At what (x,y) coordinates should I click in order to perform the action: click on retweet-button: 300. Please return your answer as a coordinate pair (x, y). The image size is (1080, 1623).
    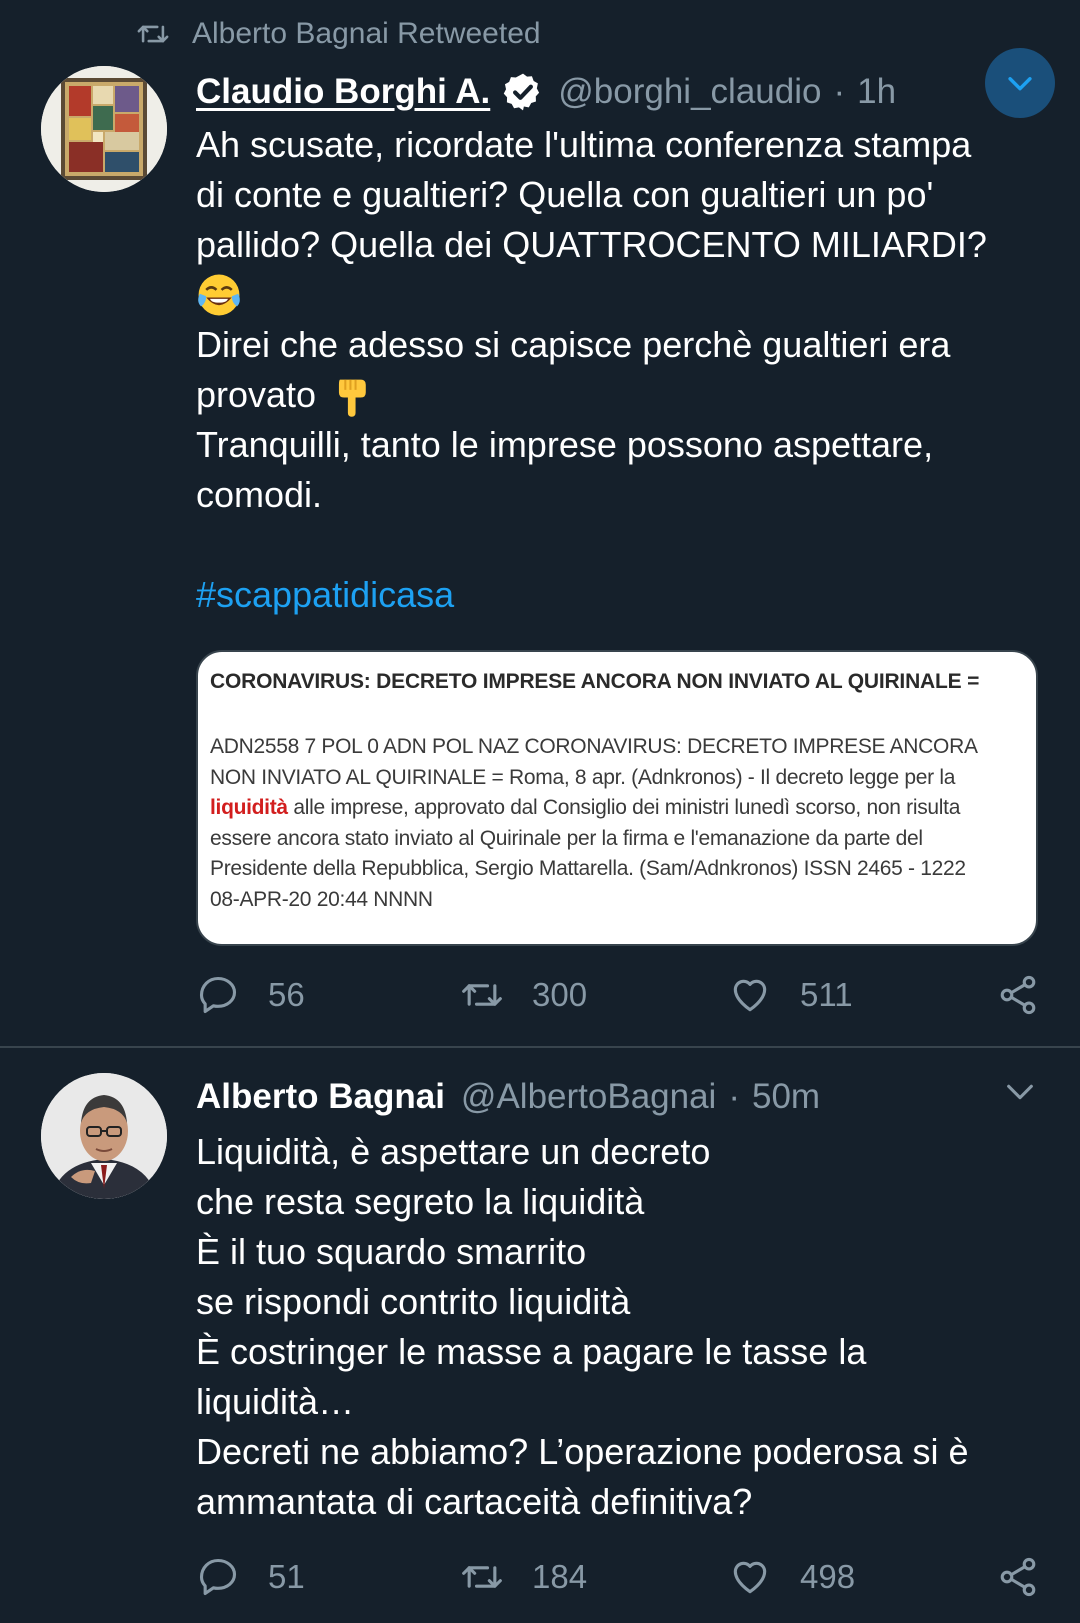
    Looking at the image, I should click on (523, 995).